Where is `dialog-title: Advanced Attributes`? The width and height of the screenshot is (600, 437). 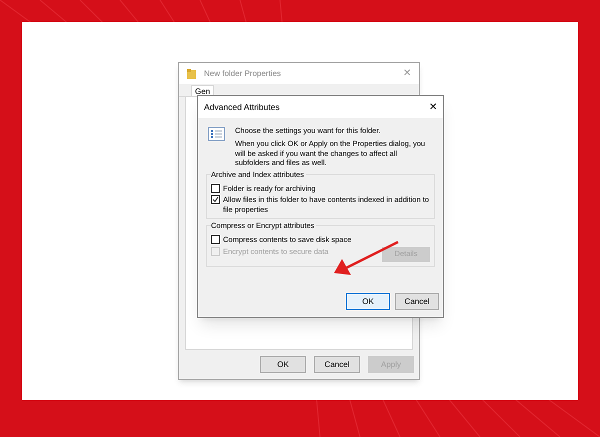
dialog-title: Advanced Attributes is located at coordinates (242, 107).